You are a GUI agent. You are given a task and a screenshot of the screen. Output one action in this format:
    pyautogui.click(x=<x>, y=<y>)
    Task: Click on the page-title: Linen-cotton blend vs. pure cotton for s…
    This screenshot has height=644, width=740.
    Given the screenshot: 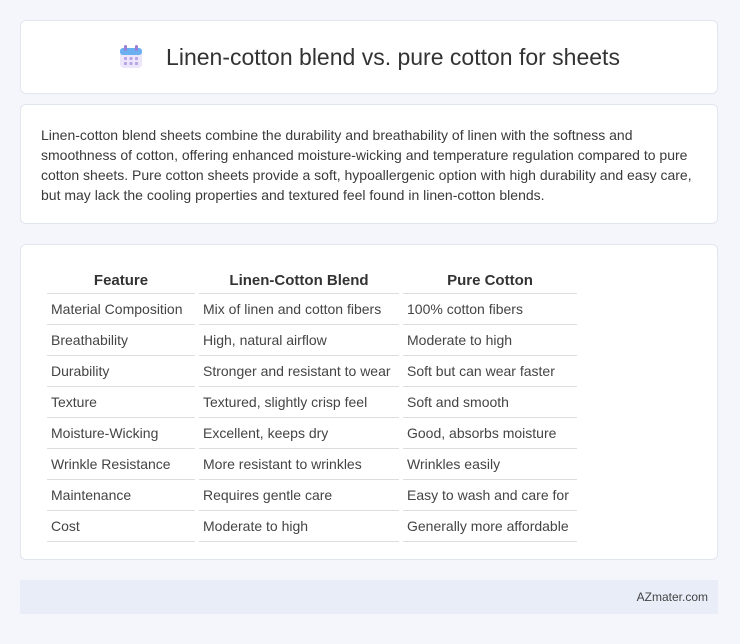 What is the action you would take?
    pyautogui.click(x=393, y=56)
    